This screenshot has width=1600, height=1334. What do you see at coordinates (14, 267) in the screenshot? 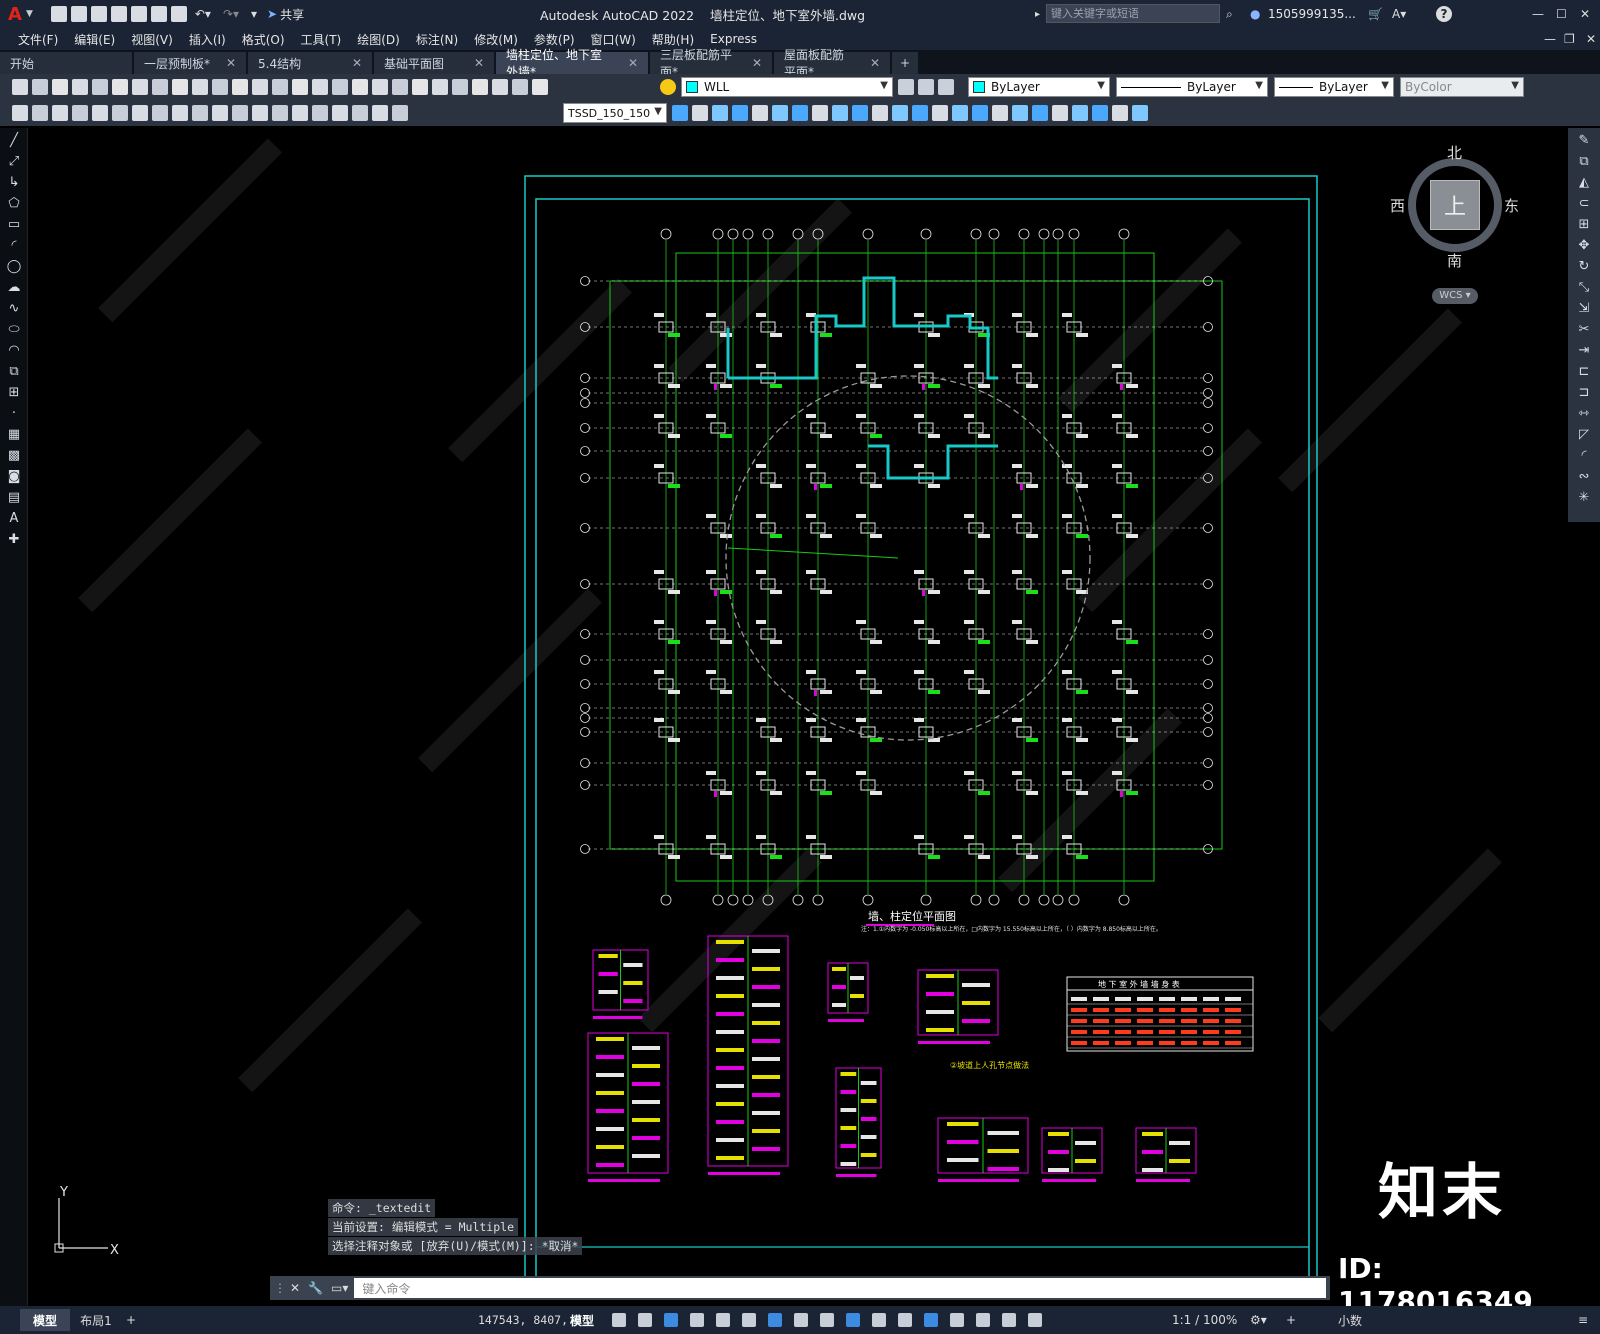
I see `circle-icon: ◯` at bounding box center [14, 267].